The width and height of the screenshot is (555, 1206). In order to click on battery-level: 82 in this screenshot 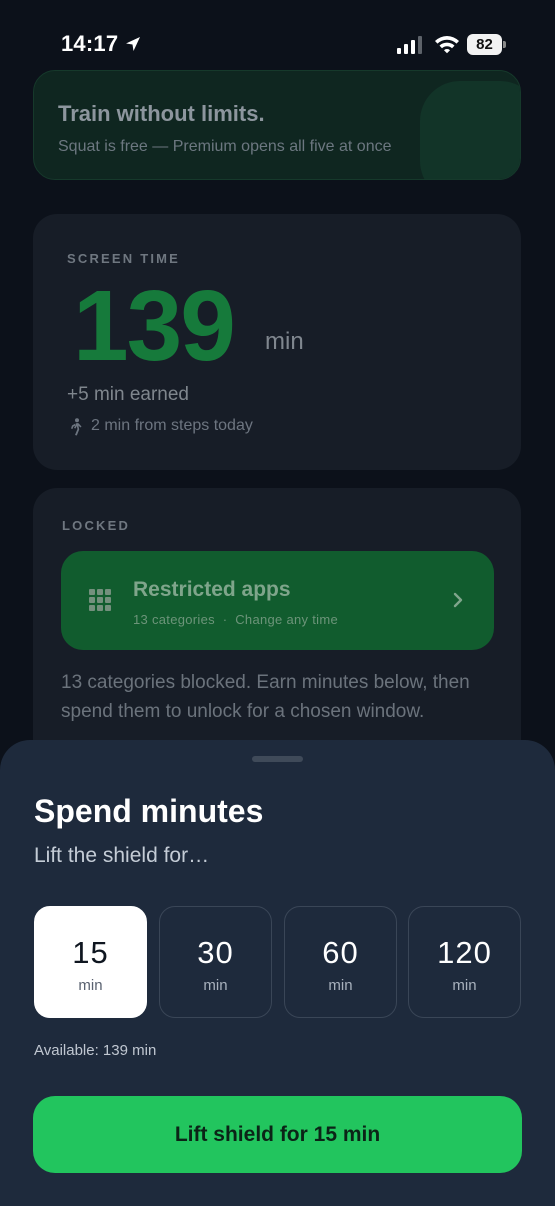, I will do `click(484, 44)`.